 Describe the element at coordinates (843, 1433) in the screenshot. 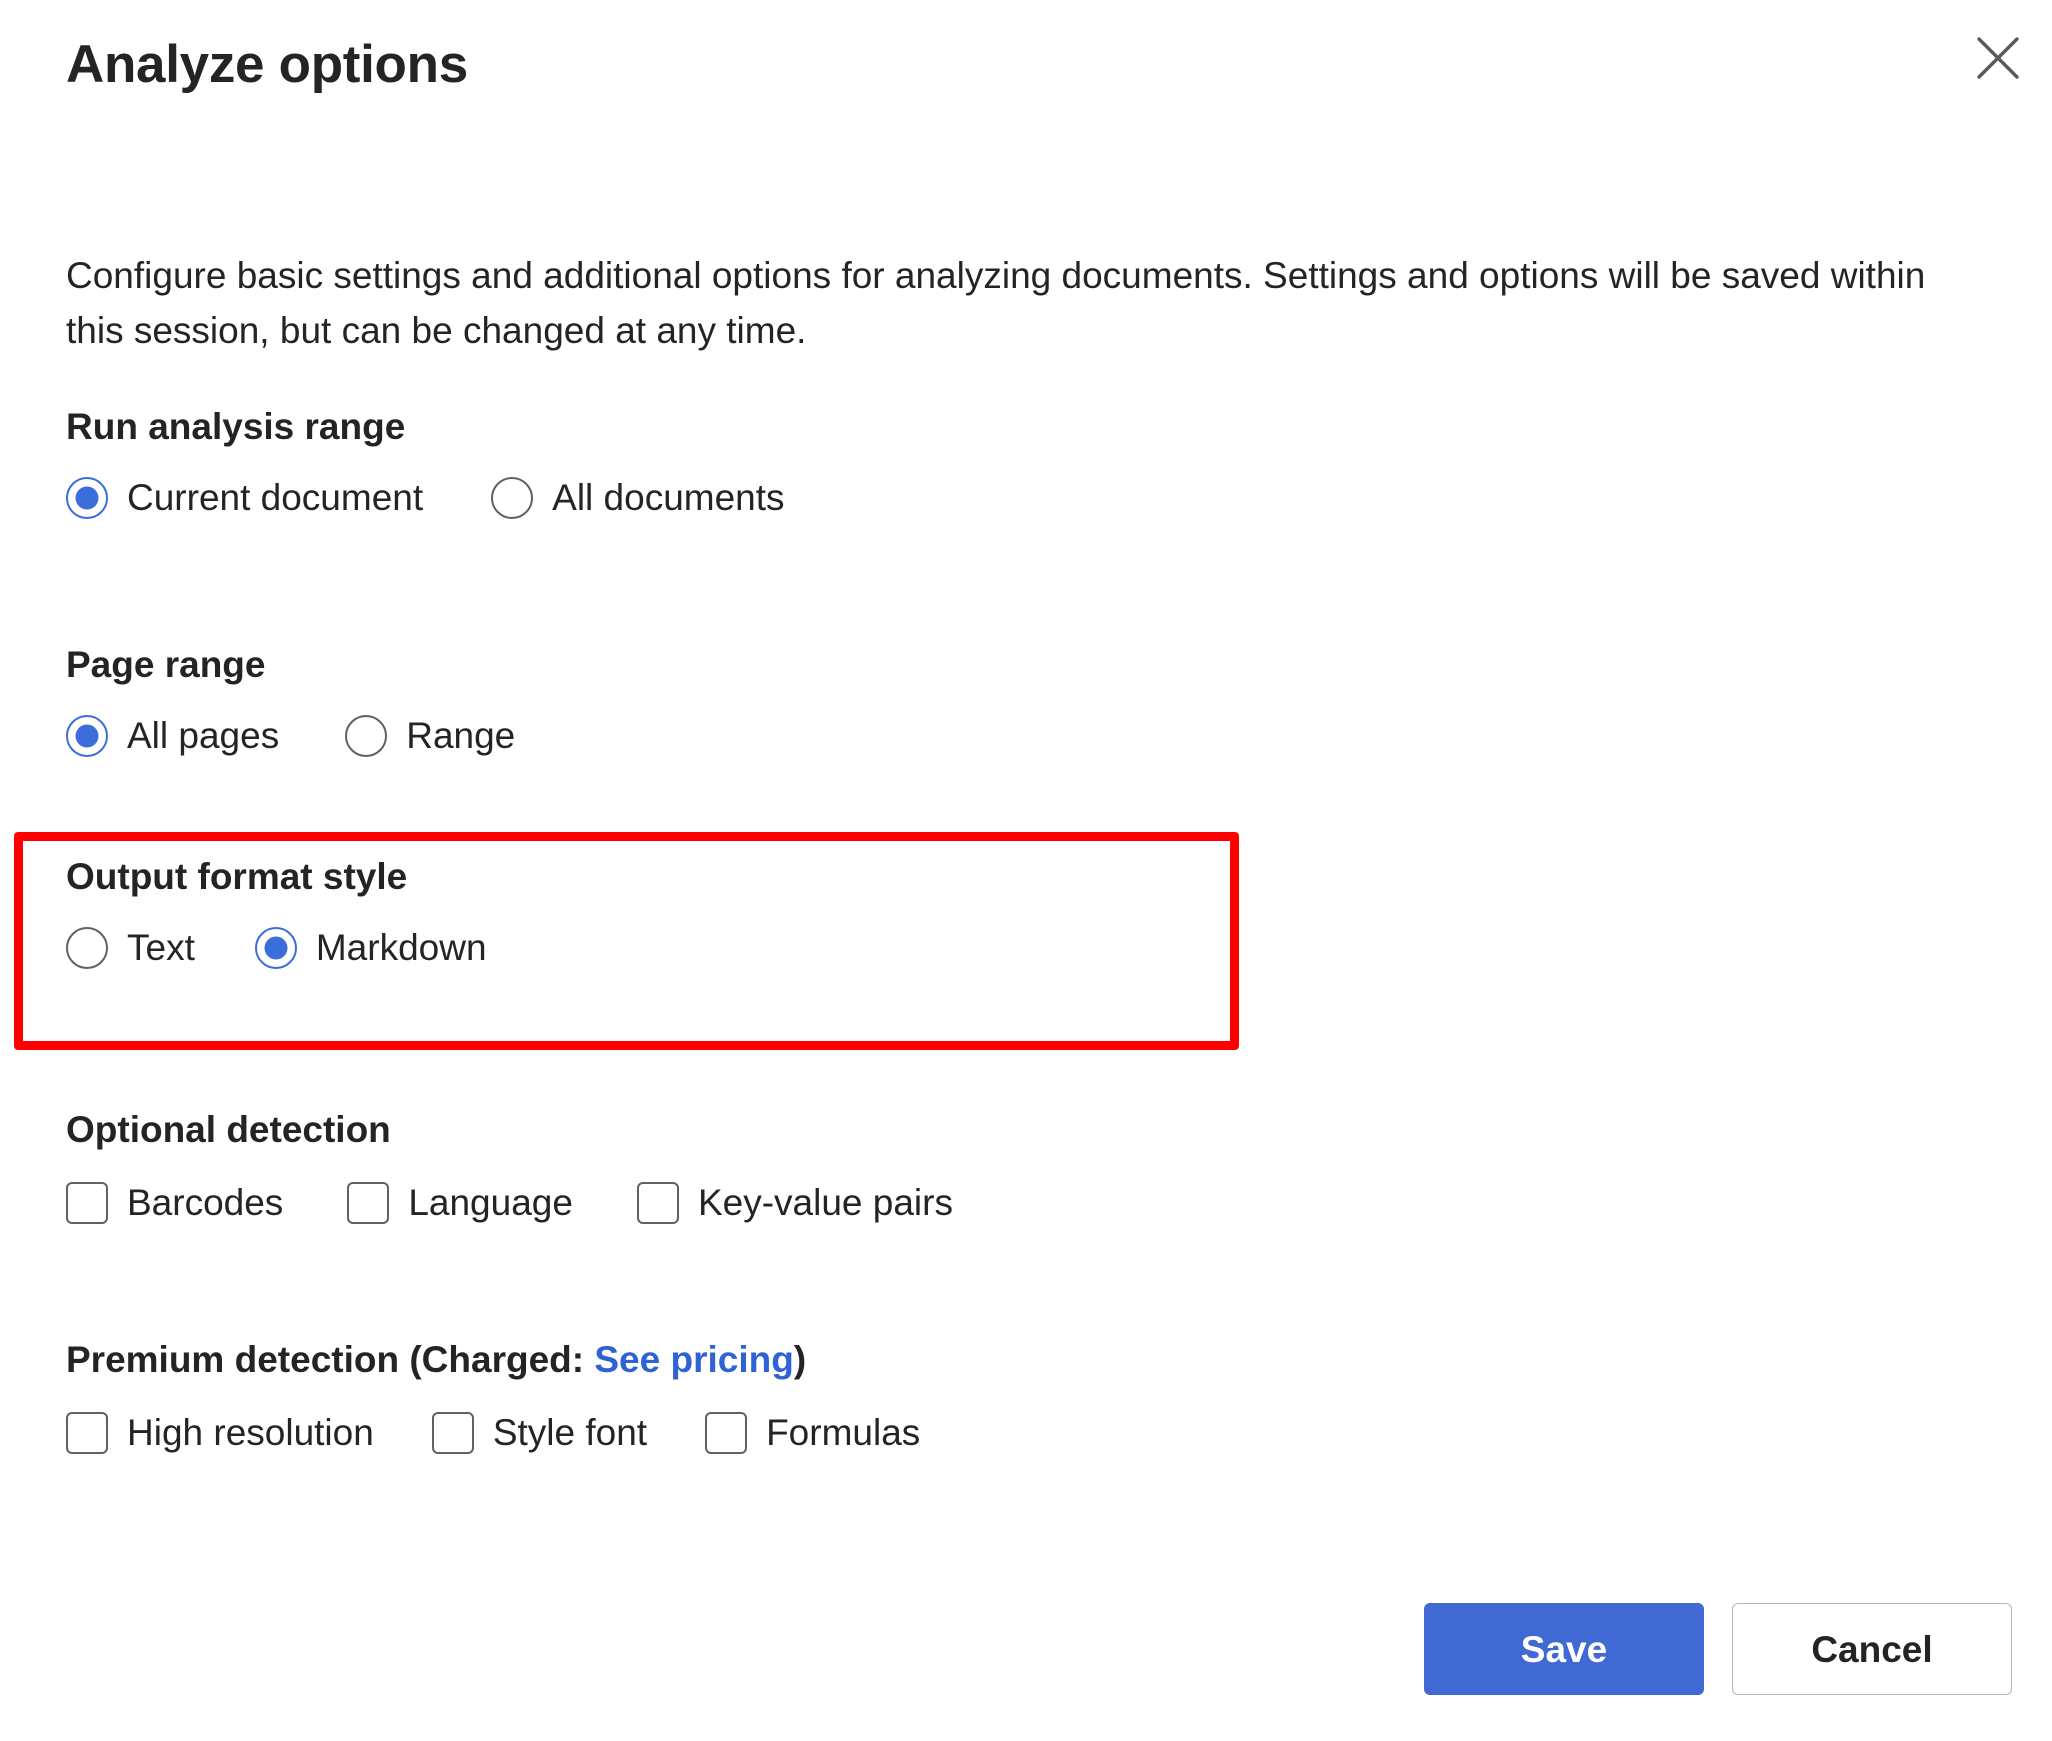

I see `checkbox-label-formulas: Formulas` at that location.